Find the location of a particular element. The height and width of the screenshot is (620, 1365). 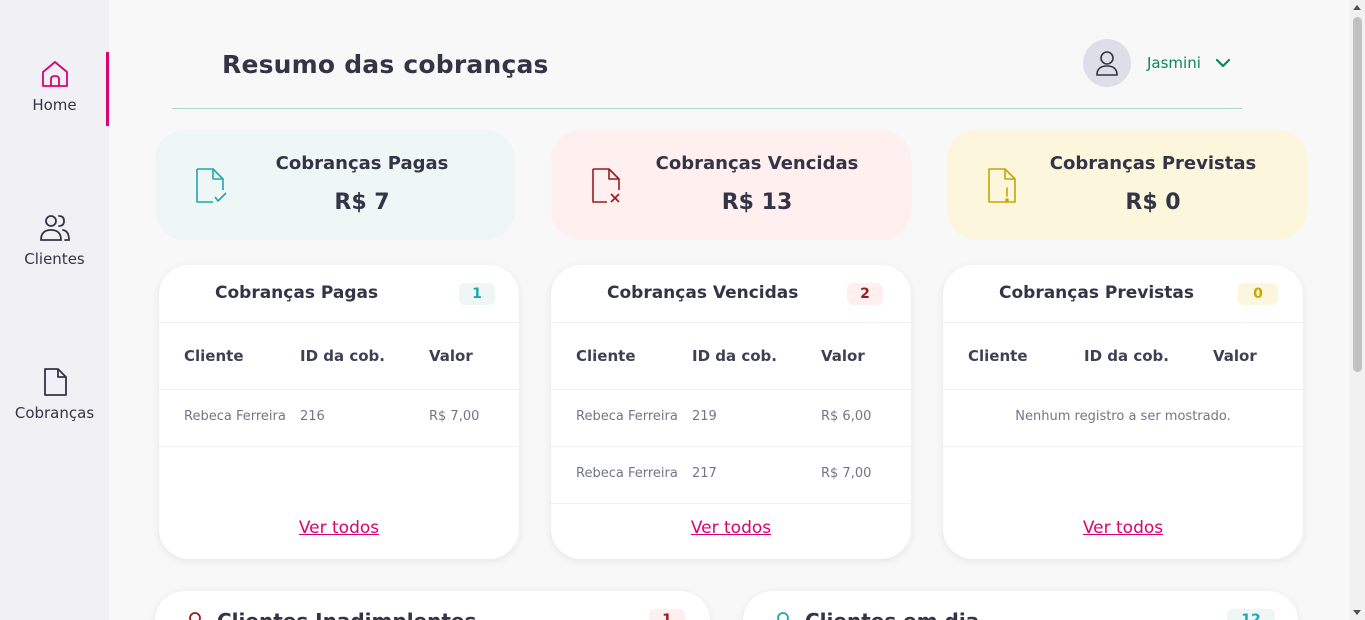

scroll-down-arrow is located at coordinates (1357, 612).